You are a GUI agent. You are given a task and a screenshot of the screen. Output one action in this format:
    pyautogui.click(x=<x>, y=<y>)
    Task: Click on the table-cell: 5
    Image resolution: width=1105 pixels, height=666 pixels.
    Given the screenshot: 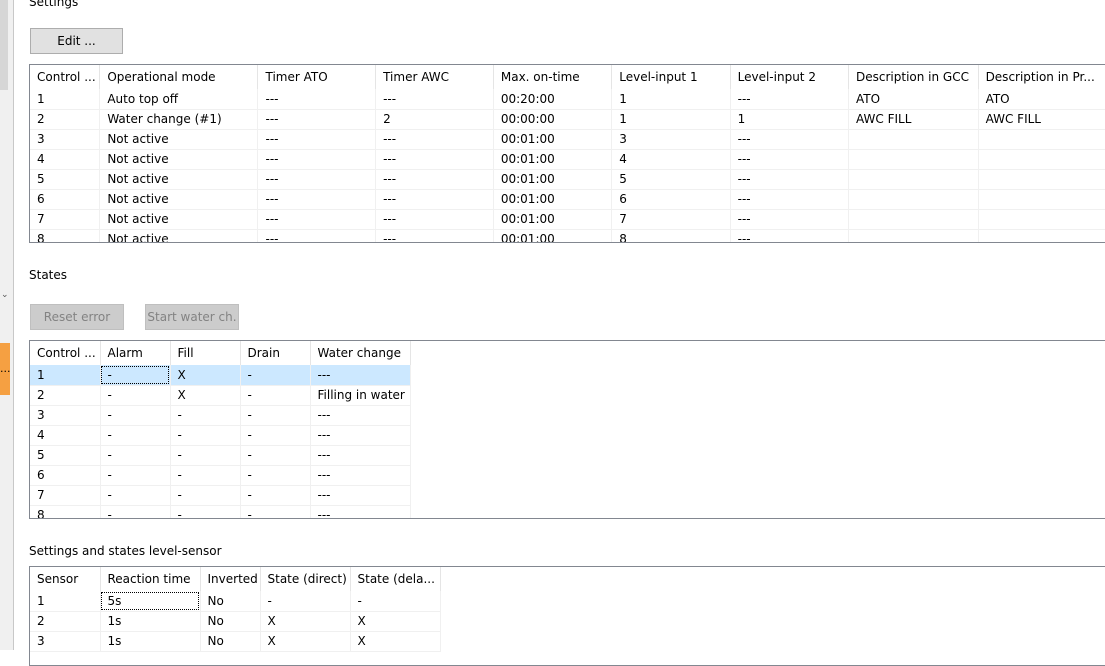 What is the action you would take?
    pyautogui.click(x=671, y=179)
    